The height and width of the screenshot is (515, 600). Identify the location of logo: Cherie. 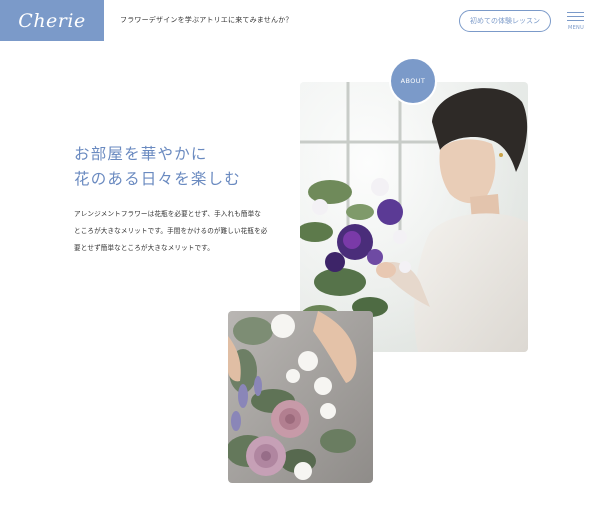
(52, 20).